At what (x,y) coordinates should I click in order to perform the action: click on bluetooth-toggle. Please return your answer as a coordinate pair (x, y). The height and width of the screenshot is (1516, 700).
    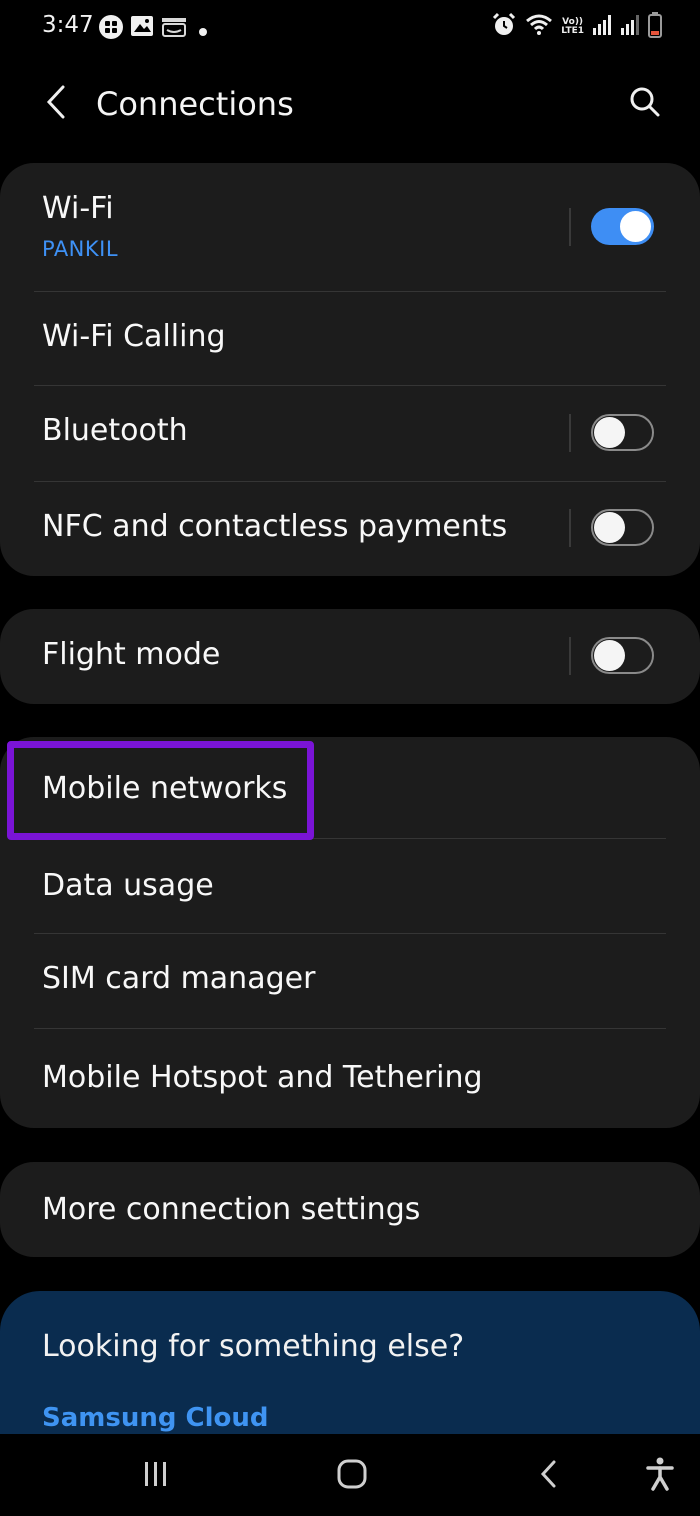
    Looking at the image, I should click on (622, 432).